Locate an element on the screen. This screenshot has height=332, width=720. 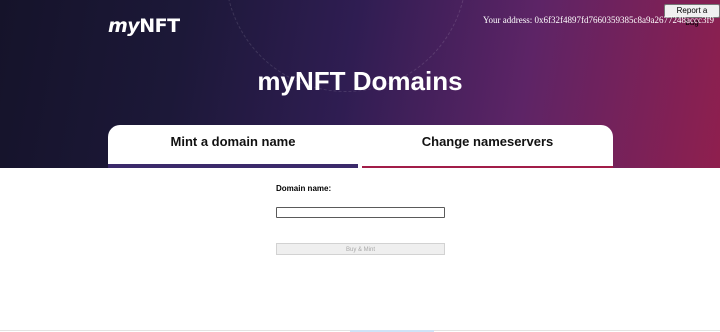
logo-suffix: NFT is located at coordinates (159, 26).